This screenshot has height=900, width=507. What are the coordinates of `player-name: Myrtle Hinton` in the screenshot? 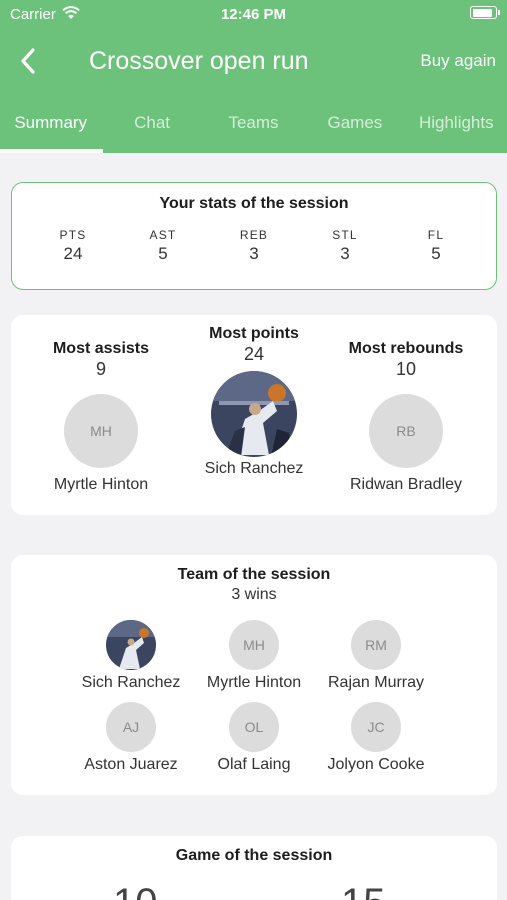 It's located at (101, 484).